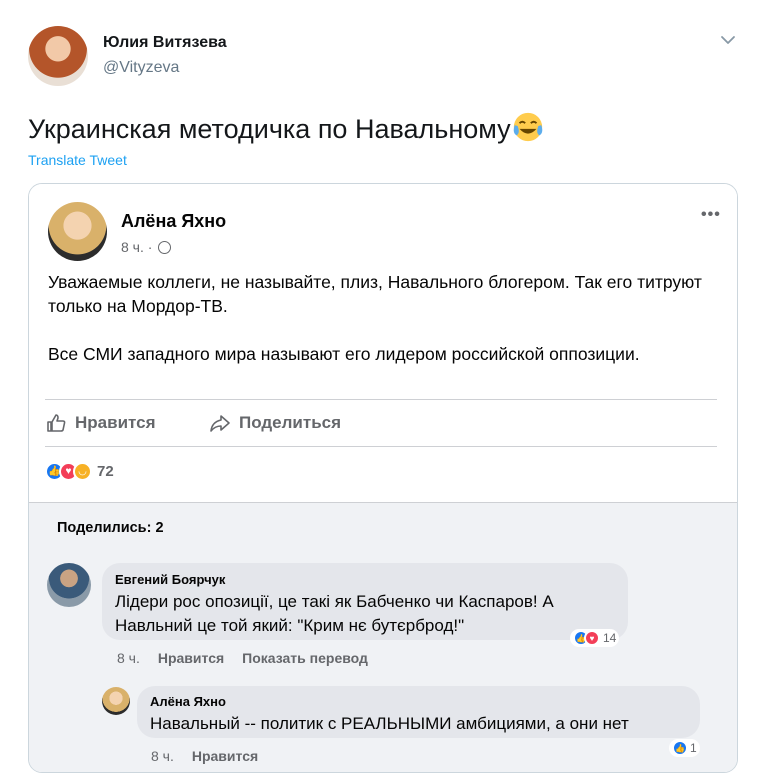 The width and height of the screenshot is (761, 781). Describe the element at coordinates (77, 231) in the screenshot. I see `fb-author-avatar` at that location.